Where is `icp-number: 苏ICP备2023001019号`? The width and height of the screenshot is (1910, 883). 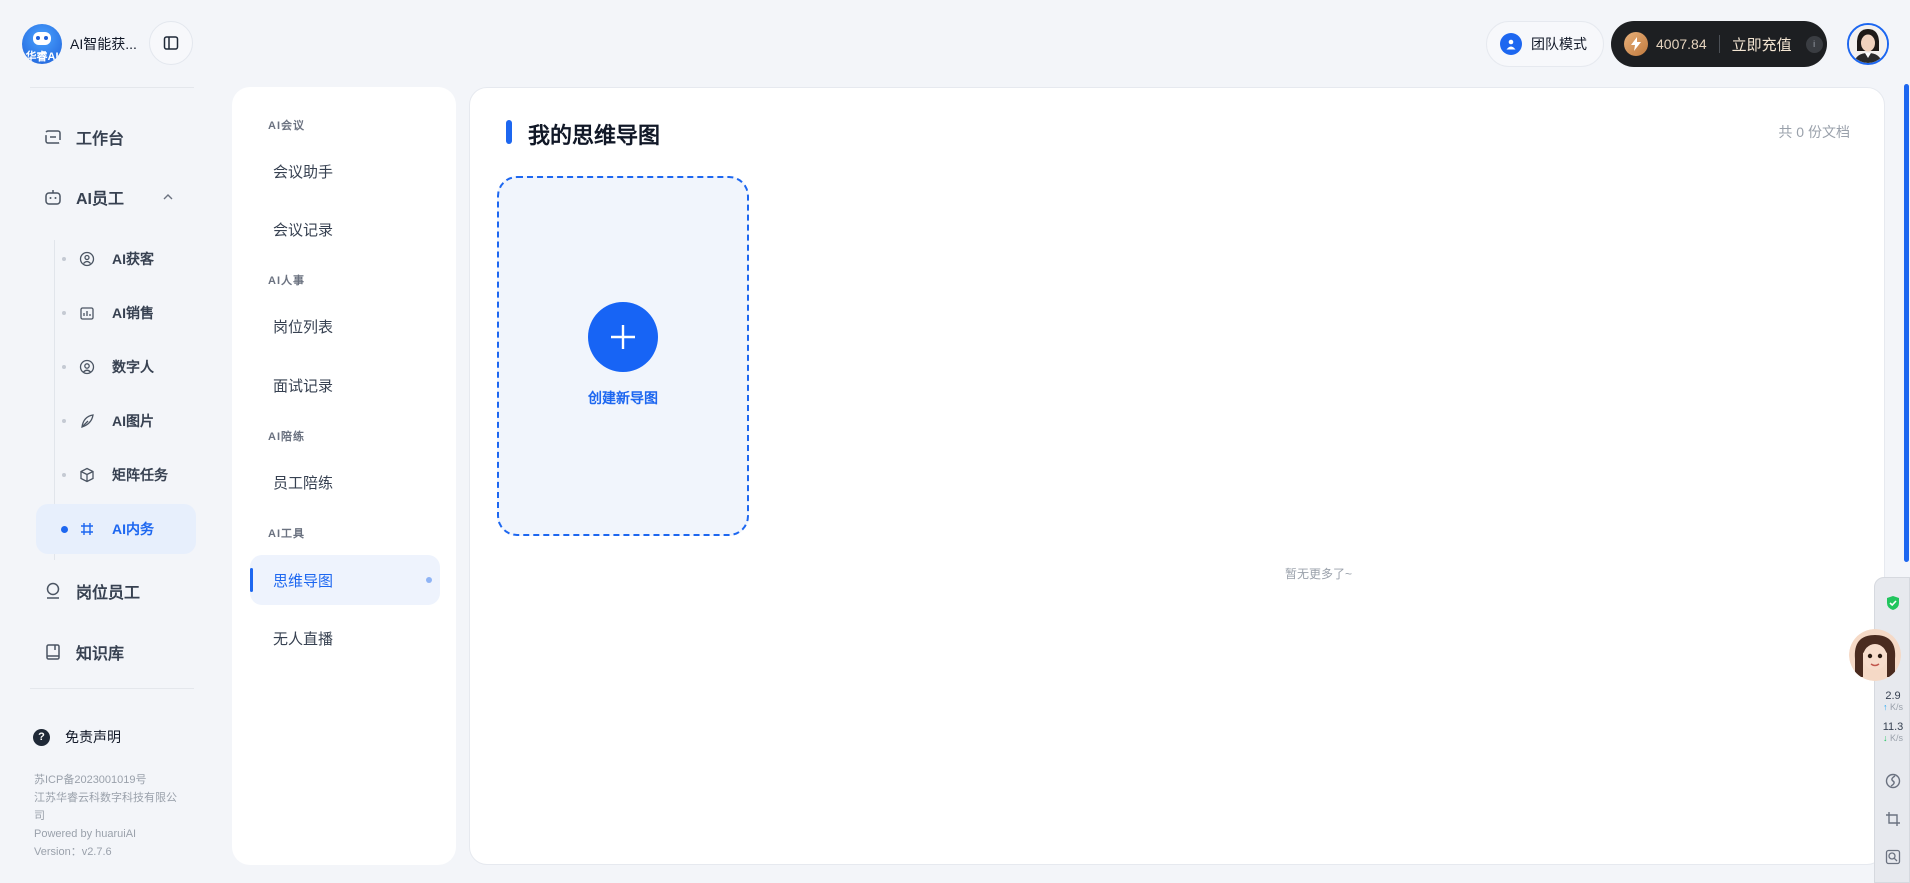
icp-number: 苏ICP备2023001019号 is located at coordinates (106, 780).